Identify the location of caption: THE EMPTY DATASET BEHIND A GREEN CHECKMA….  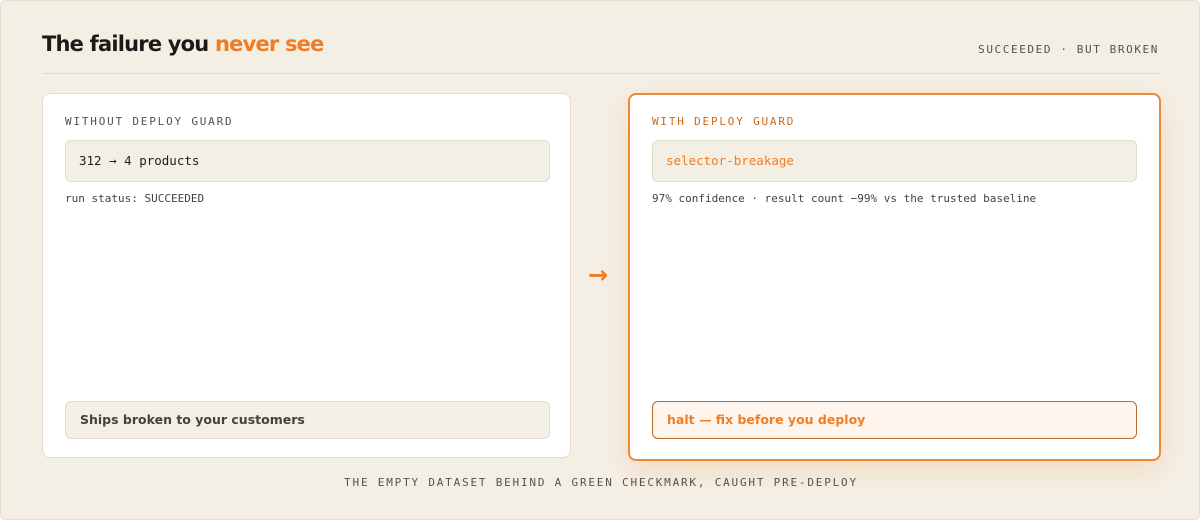
(601, 482).